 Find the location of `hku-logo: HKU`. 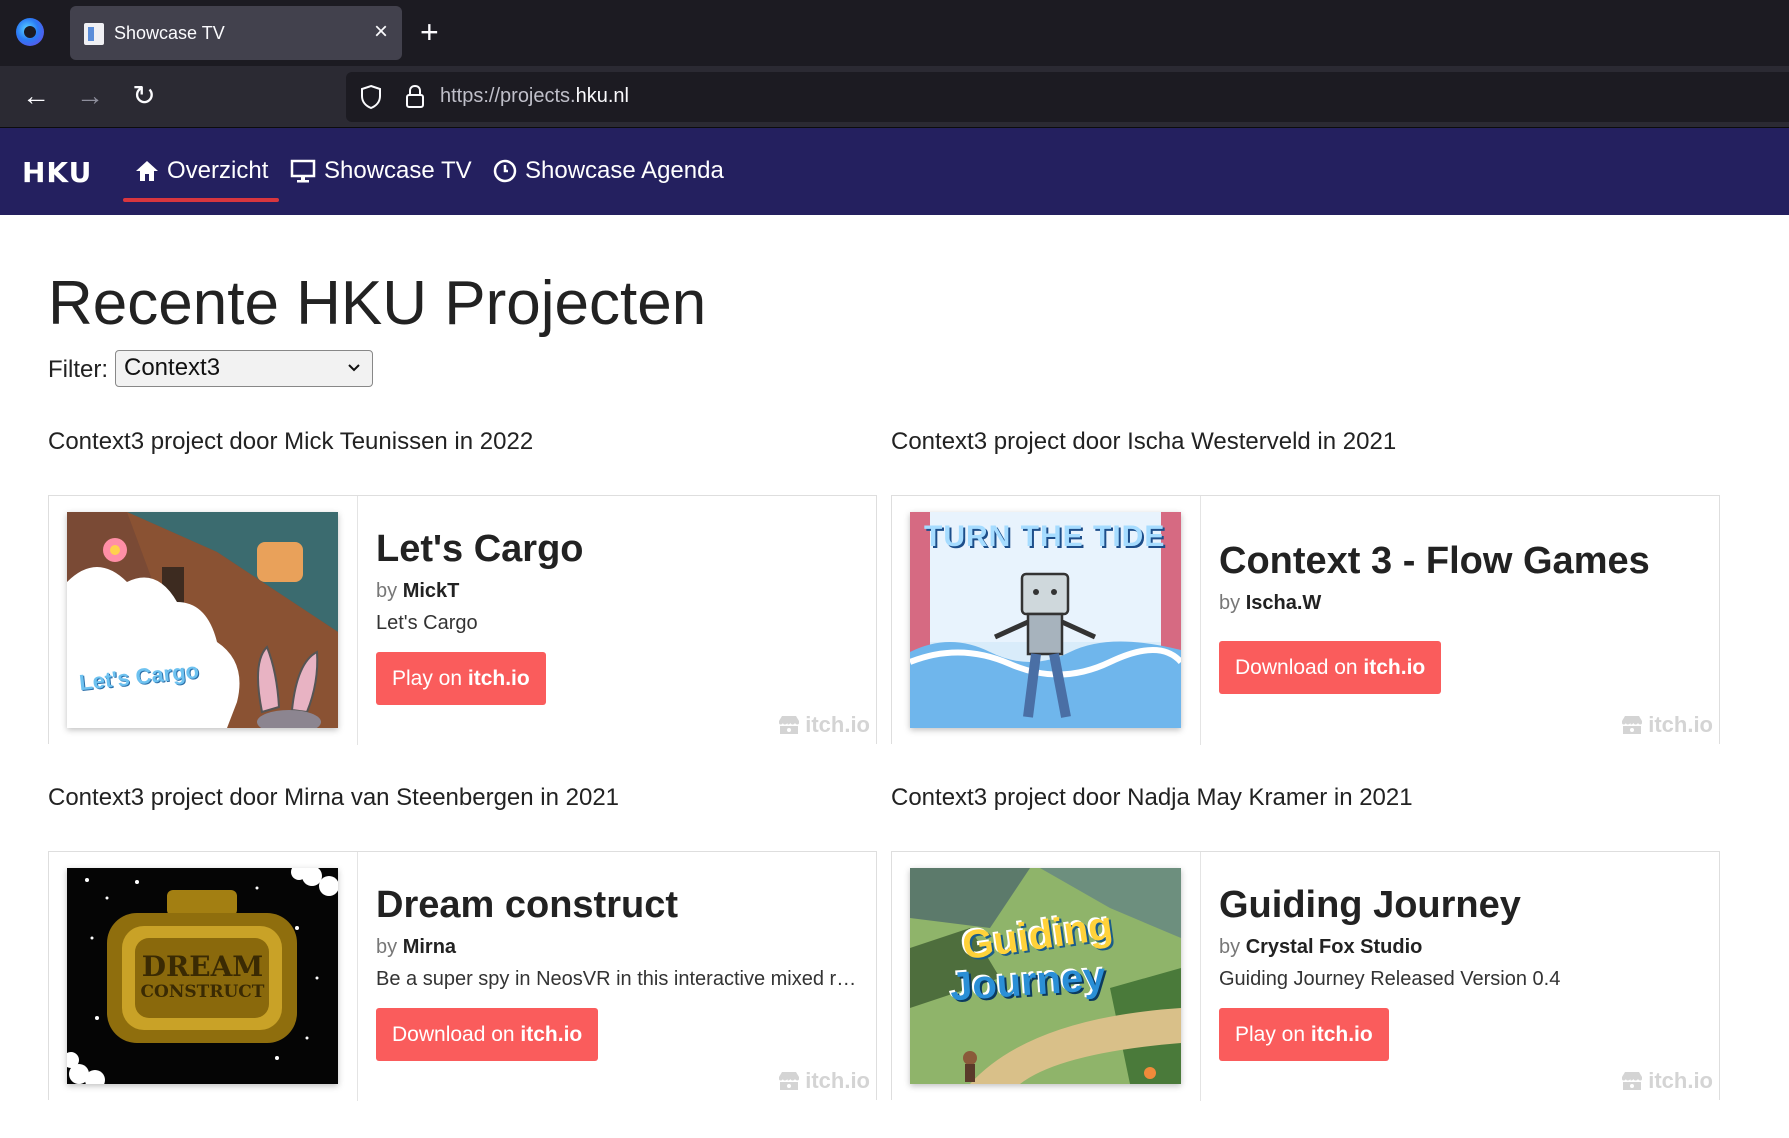

hku-logo: HKU is located at coordinates (57, 172).